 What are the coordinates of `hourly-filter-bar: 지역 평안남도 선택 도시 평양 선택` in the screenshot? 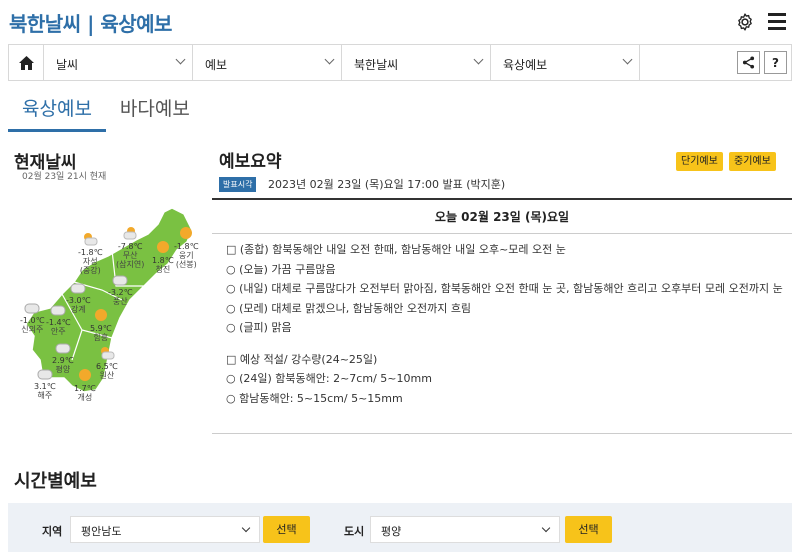 It's located at (400, 527).